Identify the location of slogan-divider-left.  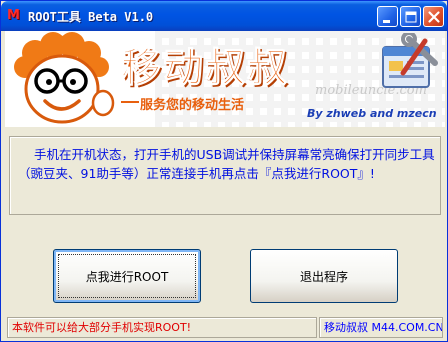
(130, 102).